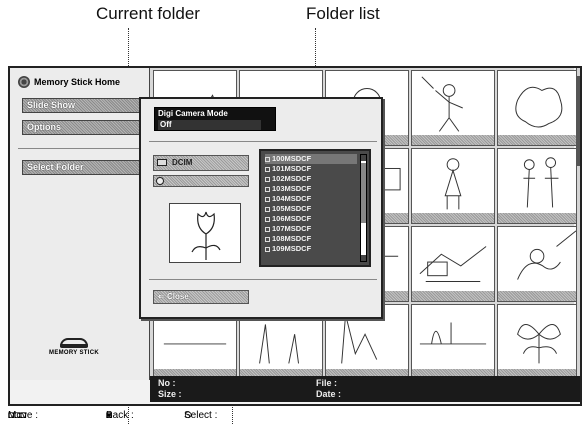 This screenshot has width=586, height=425. I want to click on current-folder-button: DCIM, so click(201, 163).